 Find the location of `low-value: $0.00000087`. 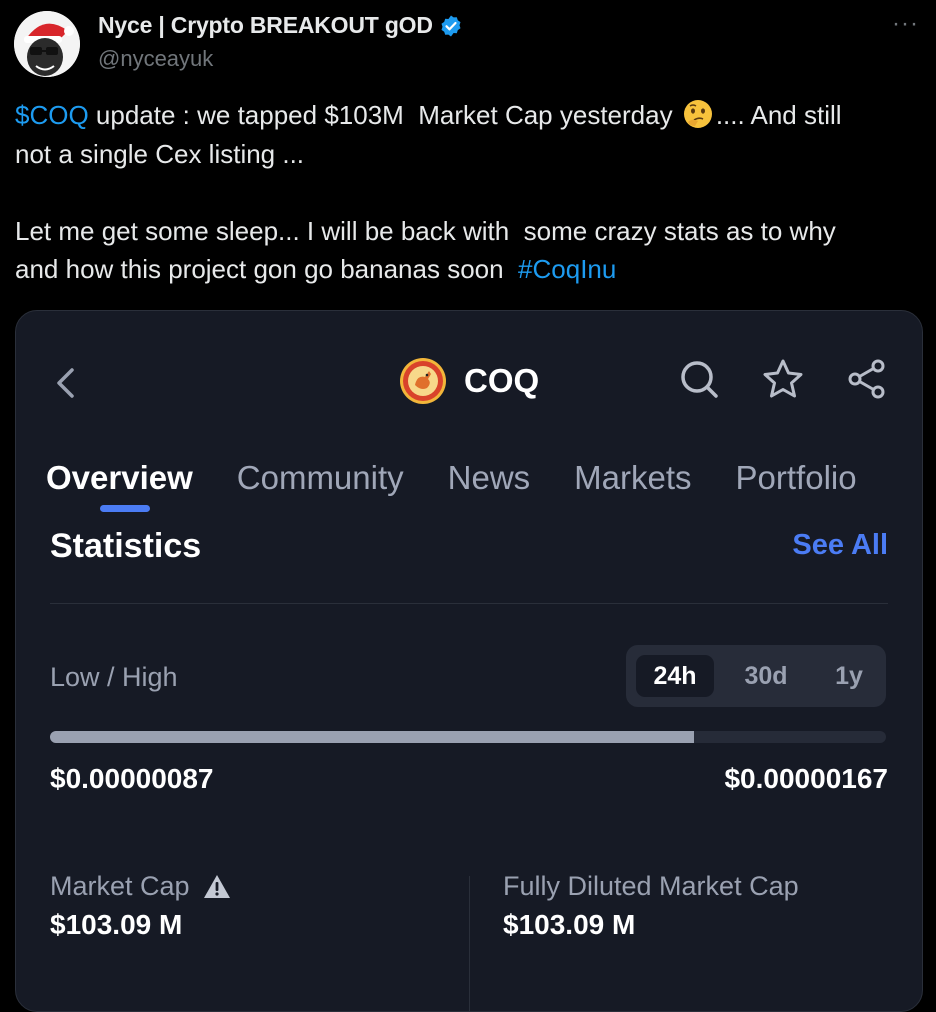

low-value: $0.00000087 is located at coordinates (132, 778).